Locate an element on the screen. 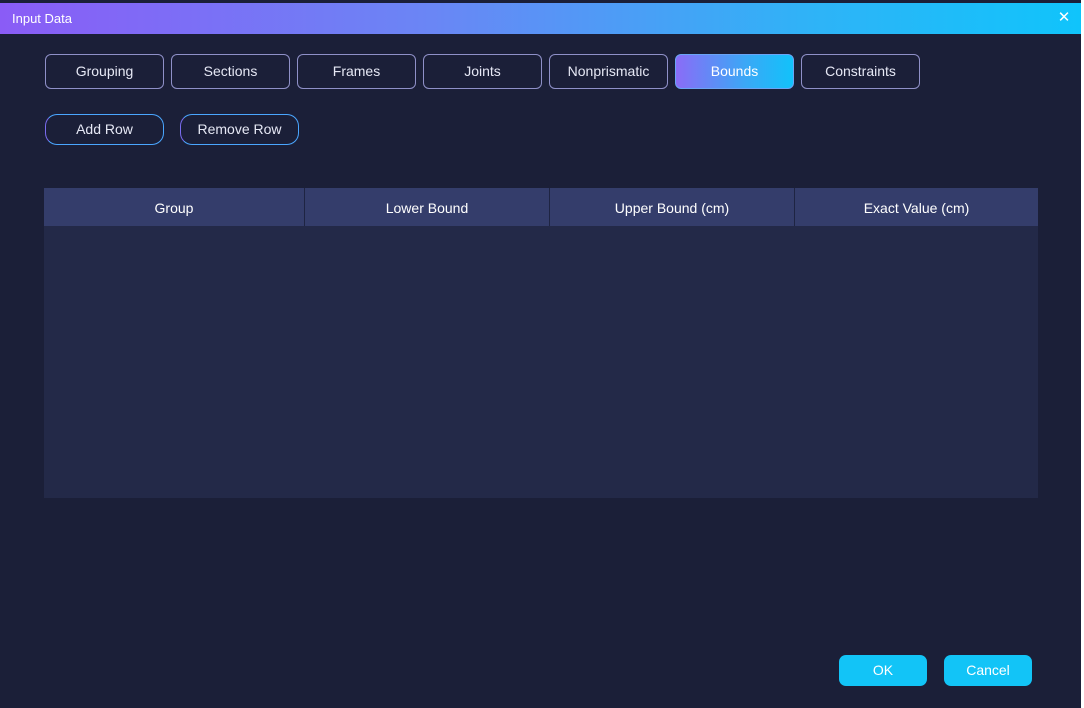  tab-sections: Sections is located at coordinates (230, 71).